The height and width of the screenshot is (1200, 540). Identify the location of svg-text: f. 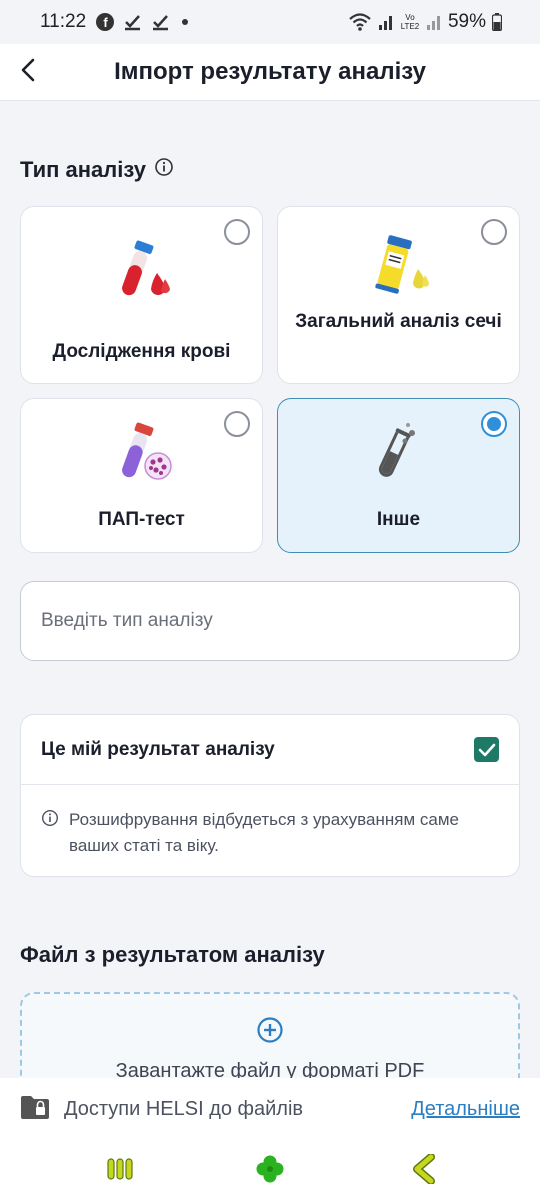
(105, 22).